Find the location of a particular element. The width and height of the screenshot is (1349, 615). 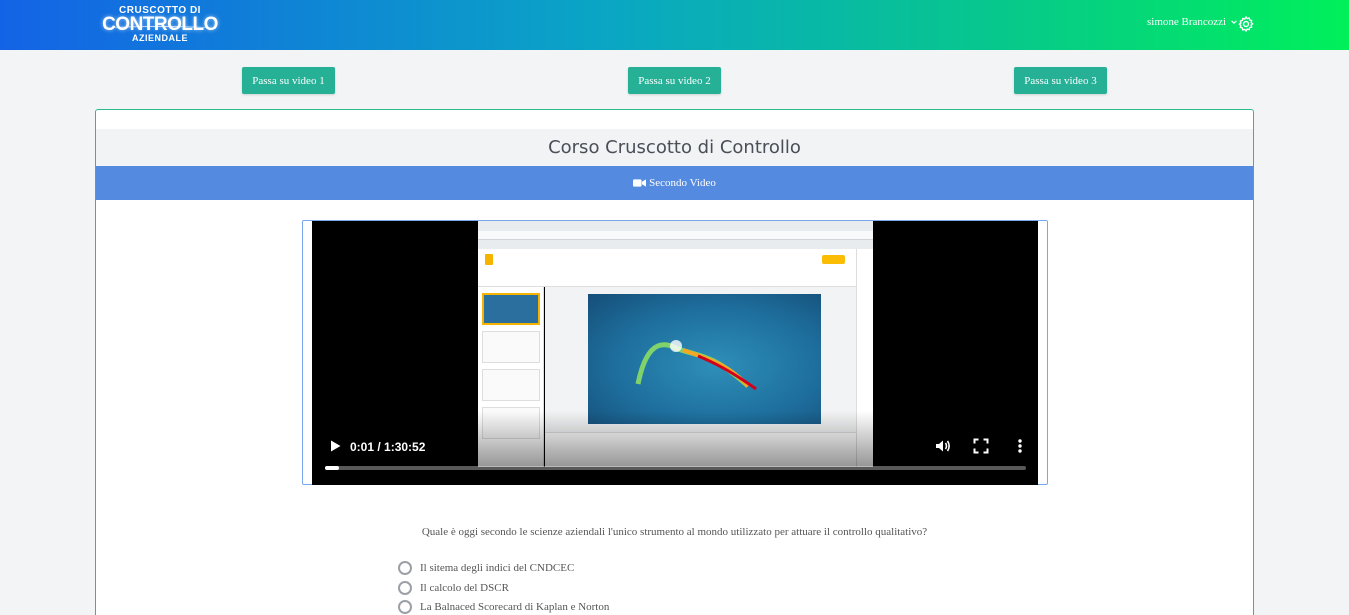

fullscreen-icon is located at coordinates (981, 446).